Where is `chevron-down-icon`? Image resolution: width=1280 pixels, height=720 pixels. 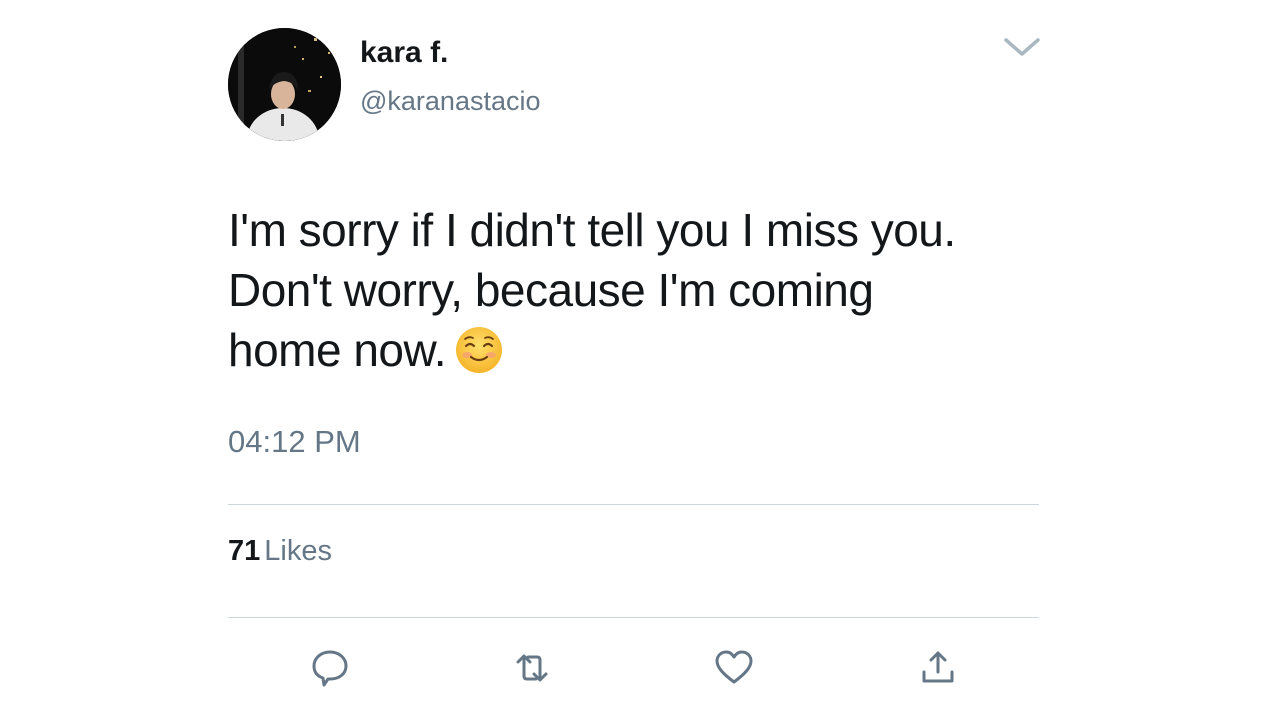
chevron-down-icon is located at coordinates (1022, 48).